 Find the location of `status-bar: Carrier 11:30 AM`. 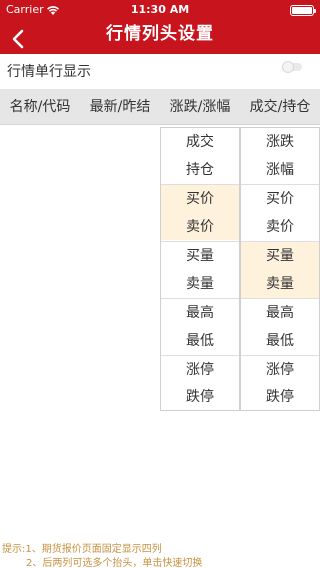

status-bar: Carrier 11:30 AM is located at coordinates (160, 10).